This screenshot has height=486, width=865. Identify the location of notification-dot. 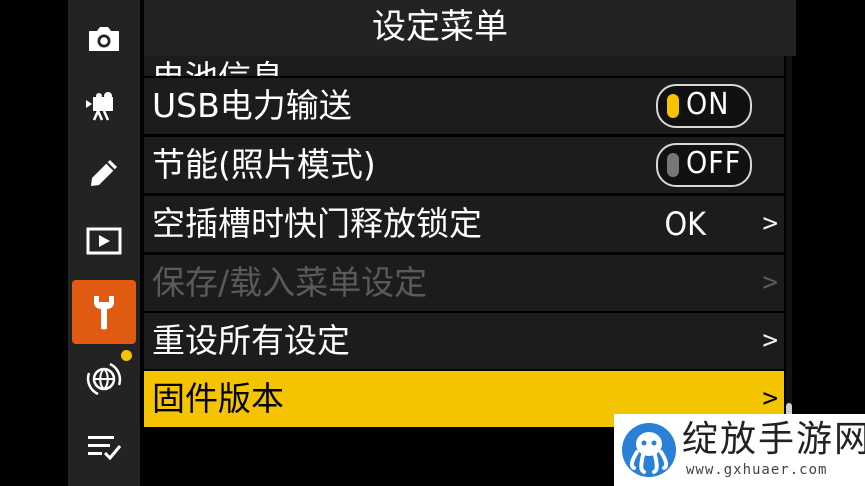
(126, 355).